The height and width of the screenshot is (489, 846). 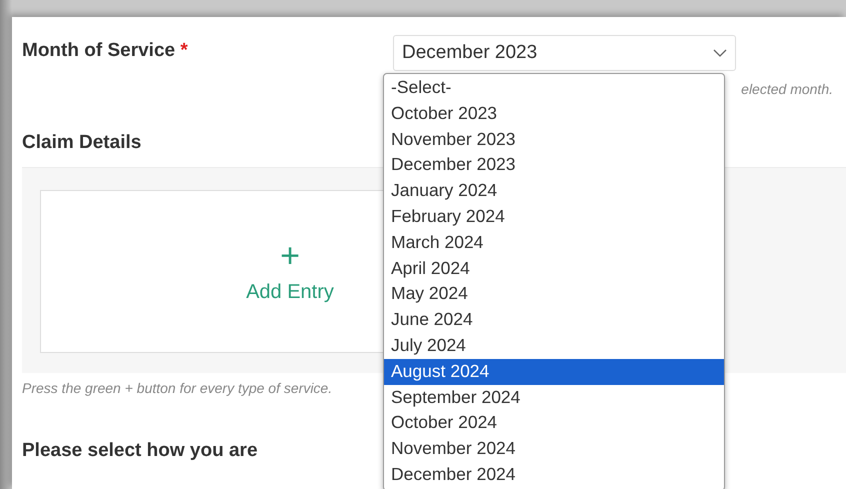 What do you see at coordinates (554, 423) in the screenshot?
I see `dropdown-option: October 2024` at bounding box center [554, 423].